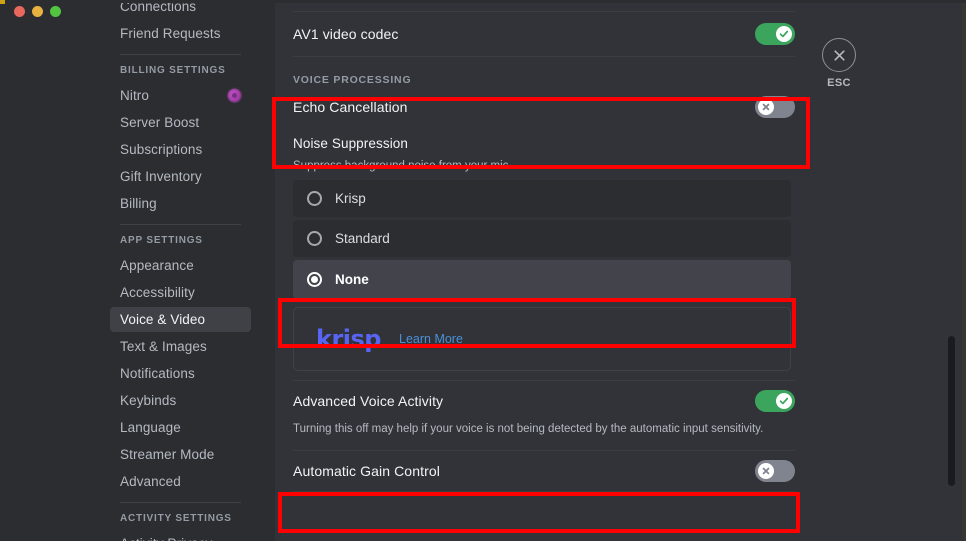  I want to click on sidebar-item-nitro: Nitro, so click(180, 95).